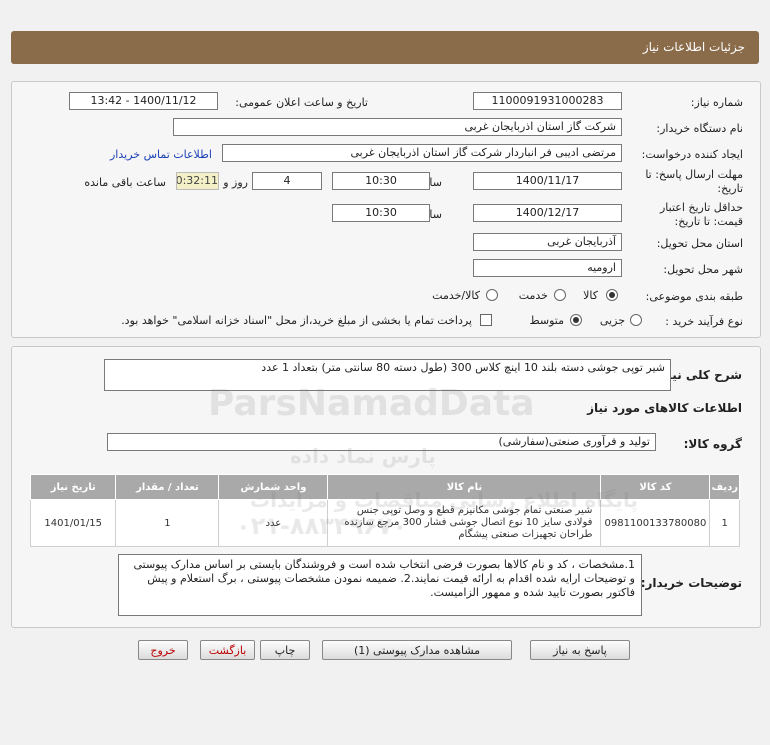  What do you see at coordinates (730, 188) in the screenshot?
I see `deadline-label-2: تاریخ:` at bounding box center [730, 188].